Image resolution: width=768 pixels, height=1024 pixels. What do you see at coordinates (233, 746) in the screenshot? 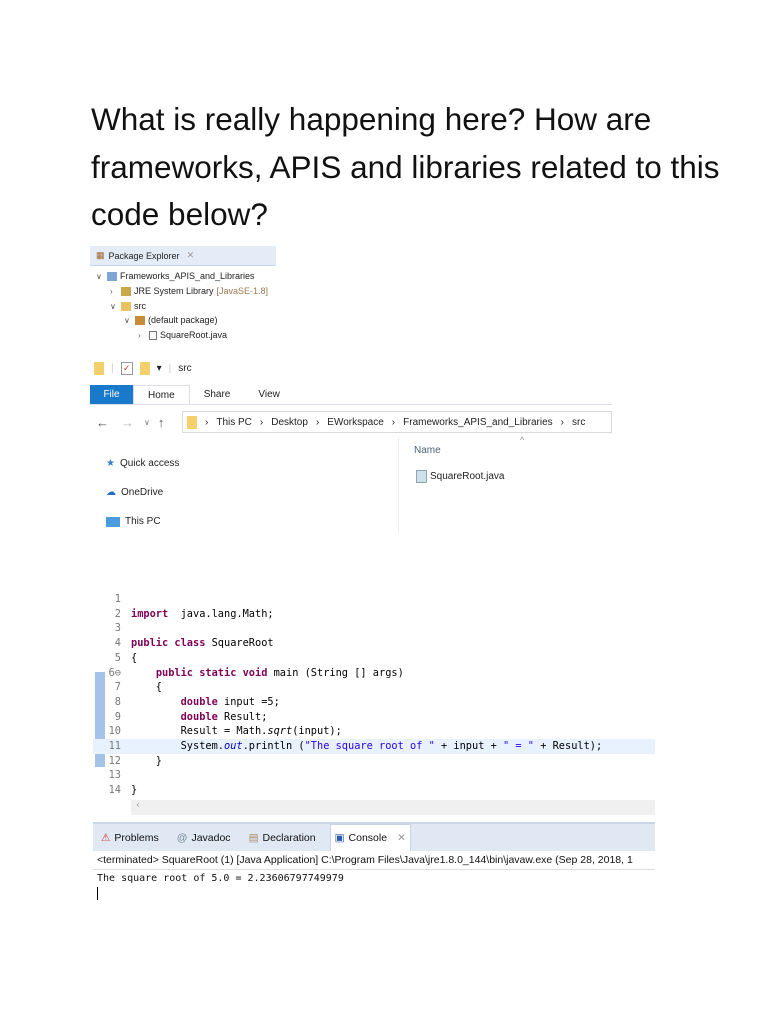
I see `code-token: out` at bounding box center [233, 746].